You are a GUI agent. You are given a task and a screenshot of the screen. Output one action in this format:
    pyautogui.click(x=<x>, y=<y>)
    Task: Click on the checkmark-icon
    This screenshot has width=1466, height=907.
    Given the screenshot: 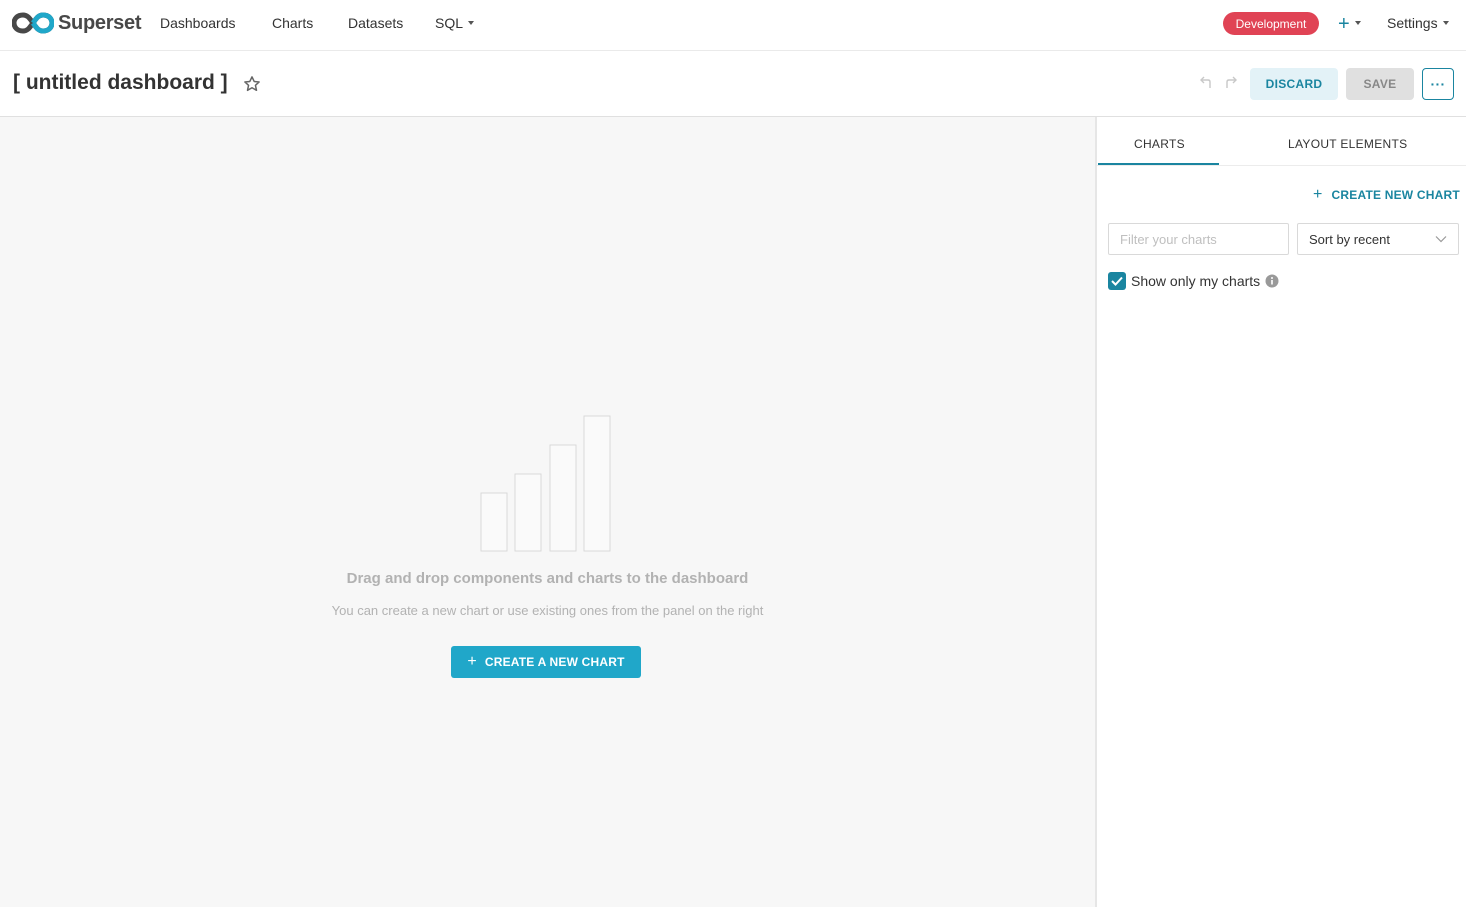 What is the action you would take?
    pyautogui.click(x=1117, y=281)
    